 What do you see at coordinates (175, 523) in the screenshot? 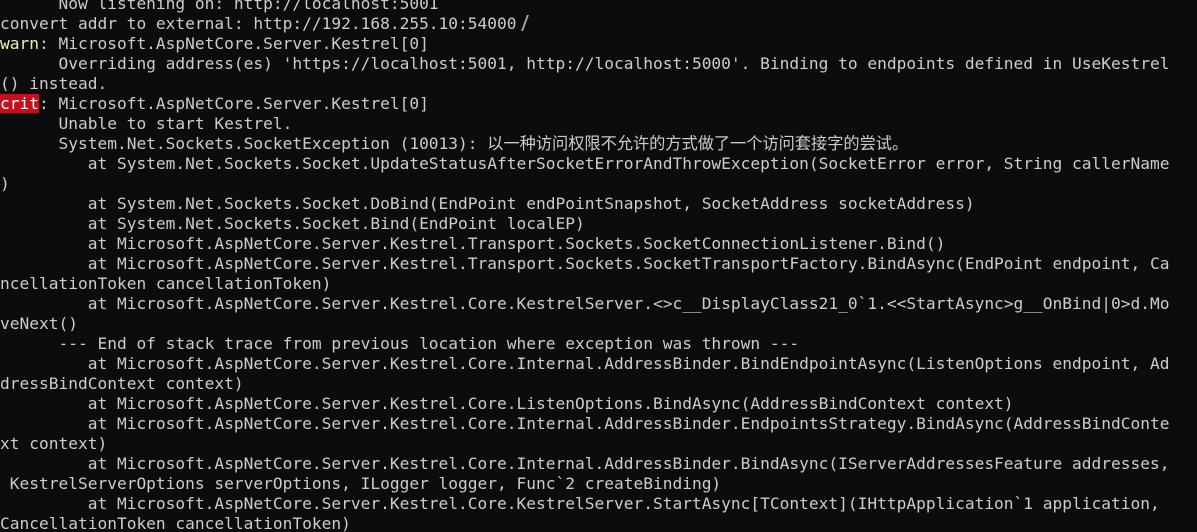
I see `console-line-text: CancellationToken cancellationToken)` at bounding box center [175, 523].